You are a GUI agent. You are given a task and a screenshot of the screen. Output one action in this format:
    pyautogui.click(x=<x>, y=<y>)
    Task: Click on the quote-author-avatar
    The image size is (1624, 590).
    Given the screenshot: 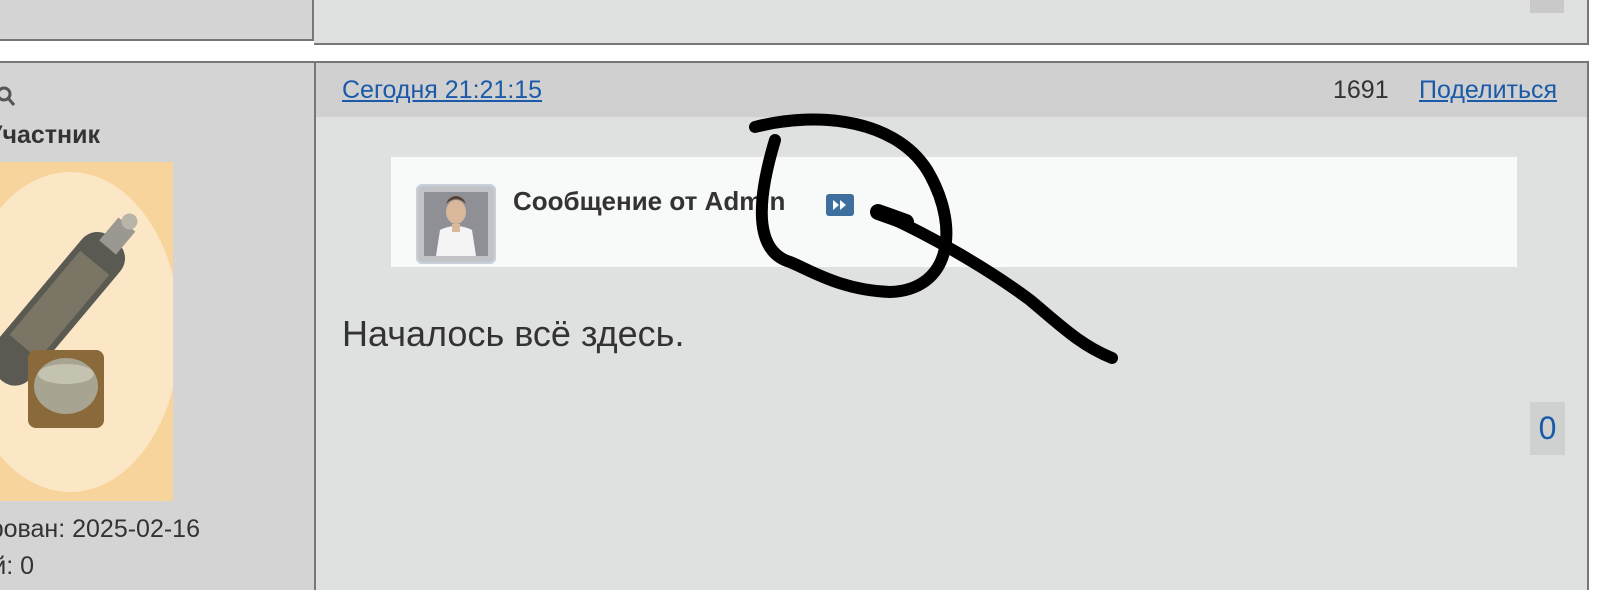 What is the action you would take?
    pyautogui.click(x=456, y=224)
    